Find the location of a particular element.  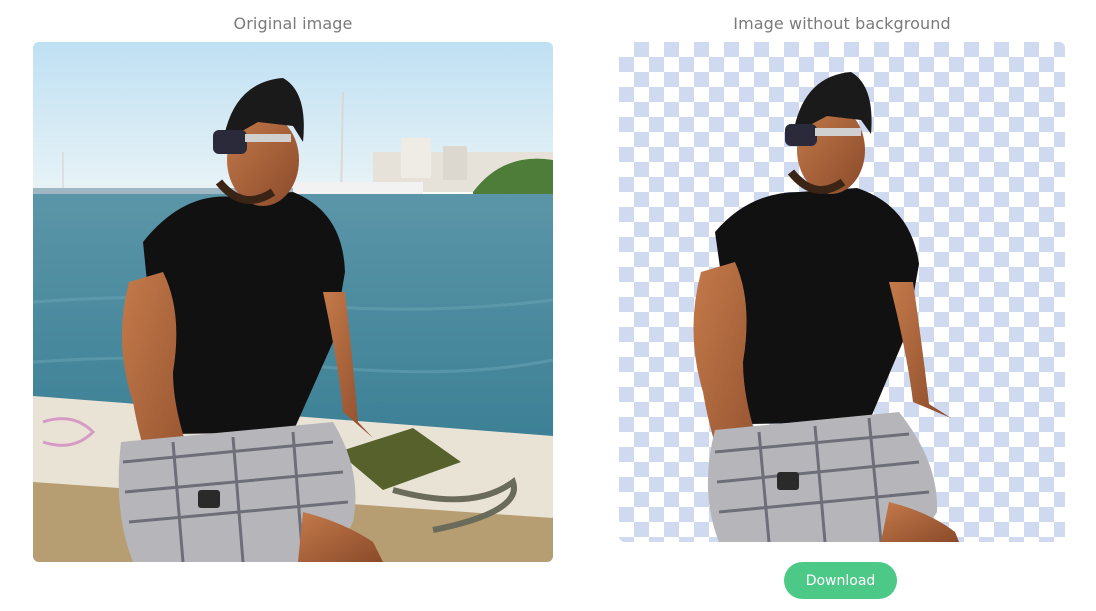

result-image-title: Image without background is located at coordinates (842, 23).